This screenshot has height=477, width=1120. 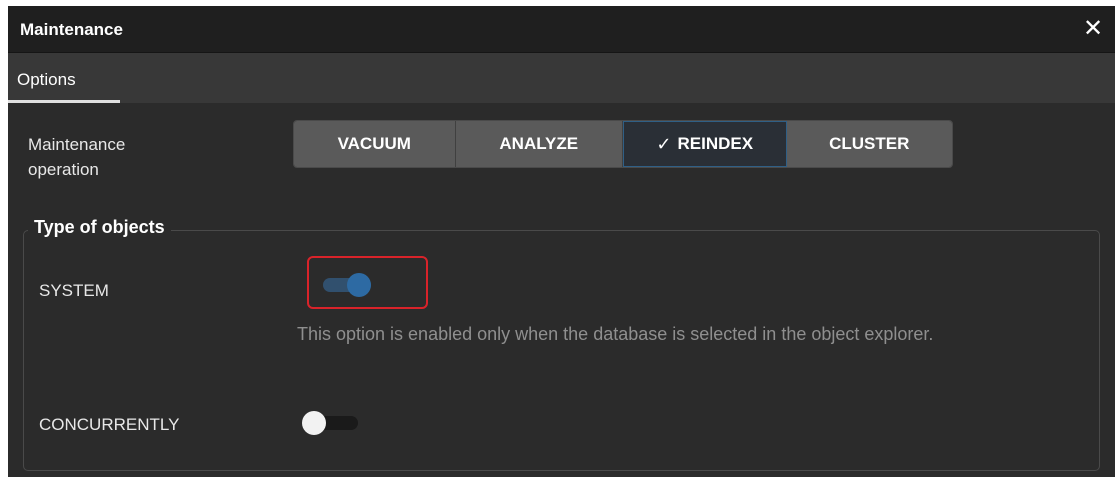 I want to click on analyze-option-button: ANALYZE, so click(x=539, y=144).